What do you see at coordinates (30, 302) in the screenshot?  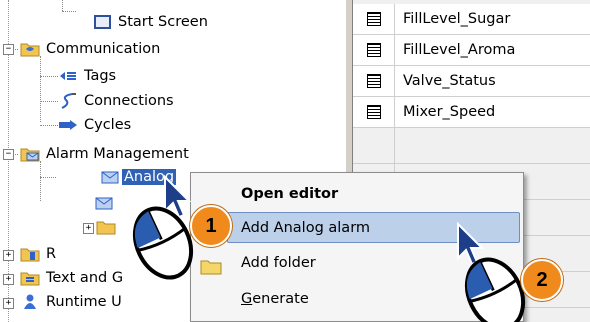 I see `runtime-user-icon` at bounding box center [30, 302].